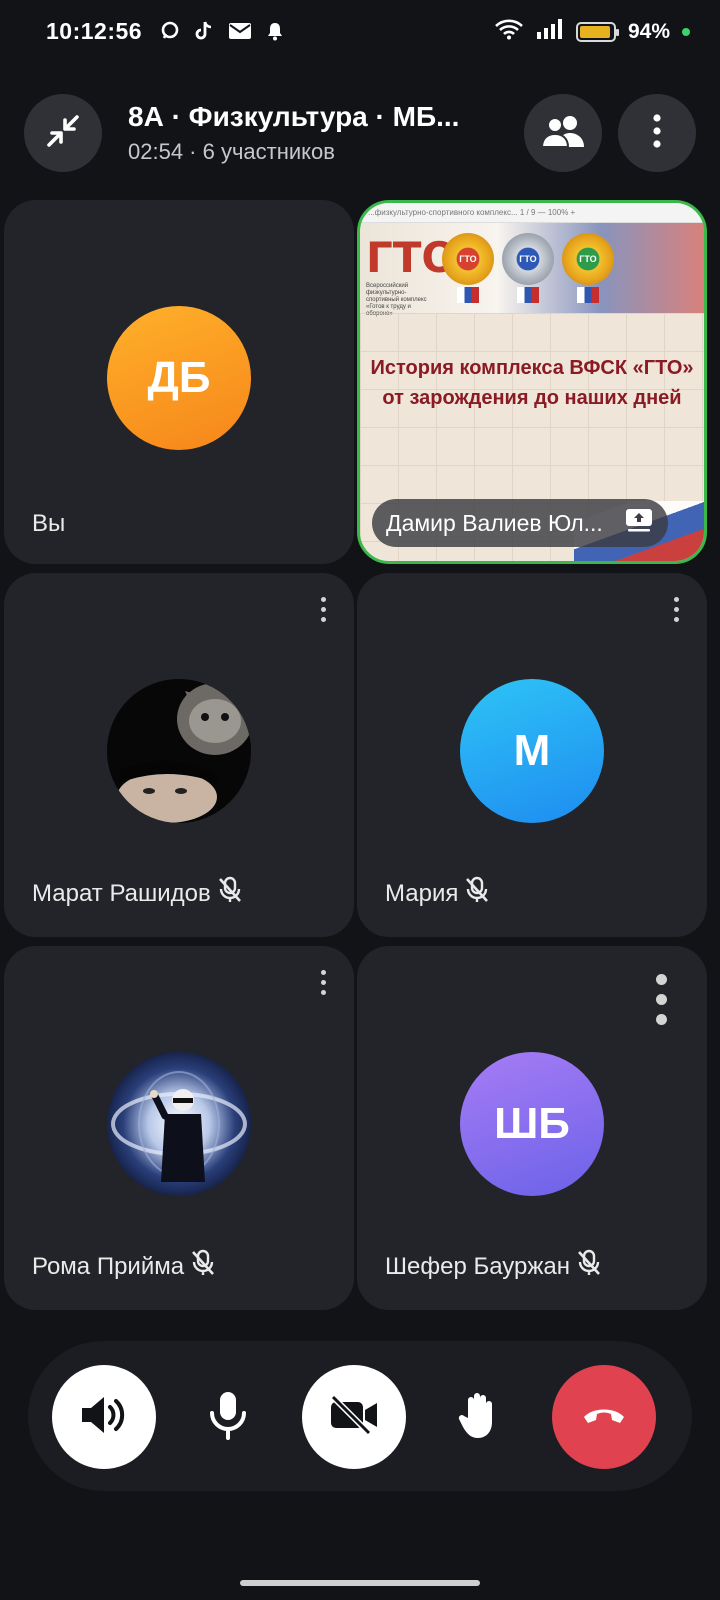 Image resolution: width=720 pixels, height=1600 pixels. What do you see at coordinates (639, 523) in the screenshot?
I see `screen-share-icon` at bounding box center [639, 523].